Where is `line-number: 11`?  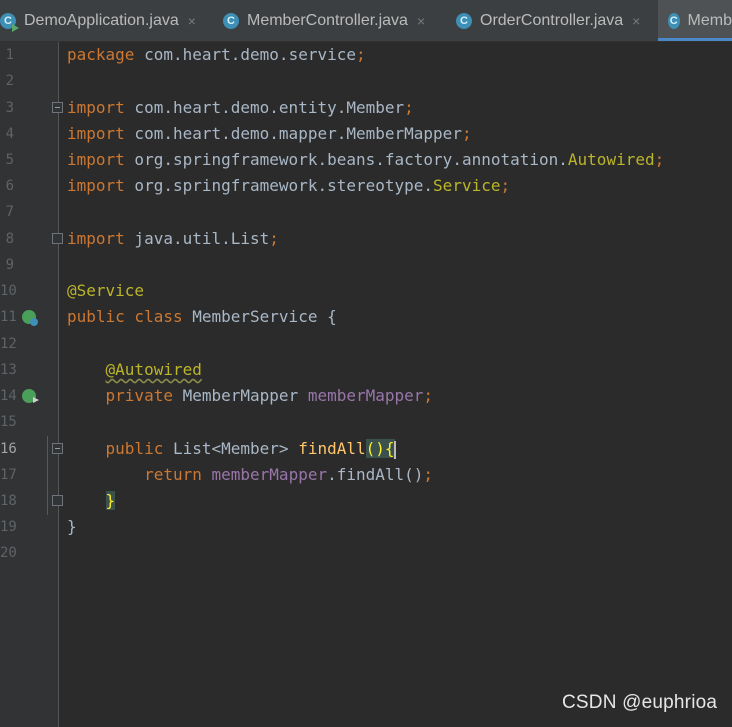
line-number: 11 is located at coordinates (8, 317).